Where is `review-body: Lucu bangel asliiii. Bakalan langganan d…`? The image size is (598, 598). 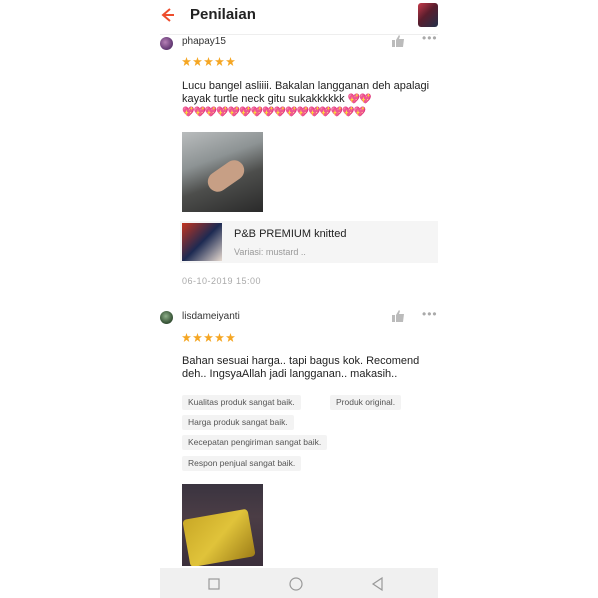 review-body: Lucu bangel asliiii. Bakalan langganan d… is located at coordinates (306, 92).